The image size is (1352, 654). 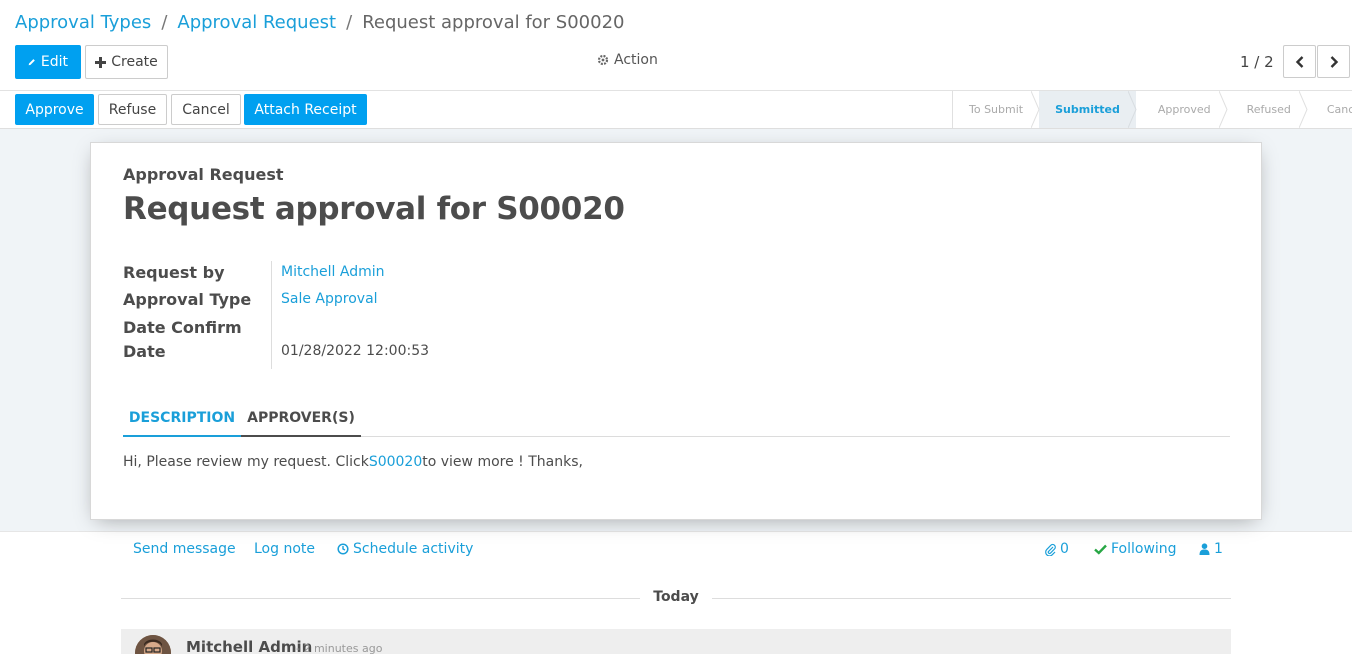 I want to click on breadcrumb-item-approval-request: Approval Request, so click(x=256, y=22).